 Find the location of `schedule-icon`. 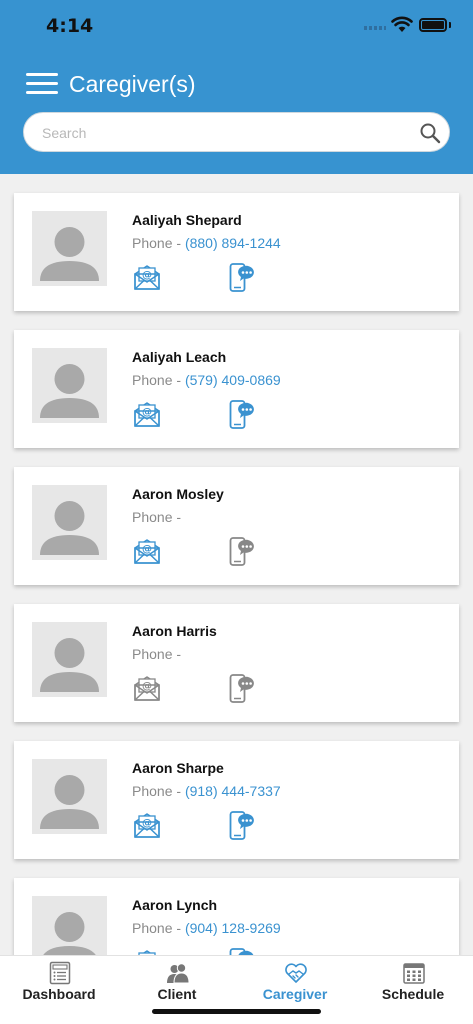

schedule-icon is located at coordinates (414, 973).